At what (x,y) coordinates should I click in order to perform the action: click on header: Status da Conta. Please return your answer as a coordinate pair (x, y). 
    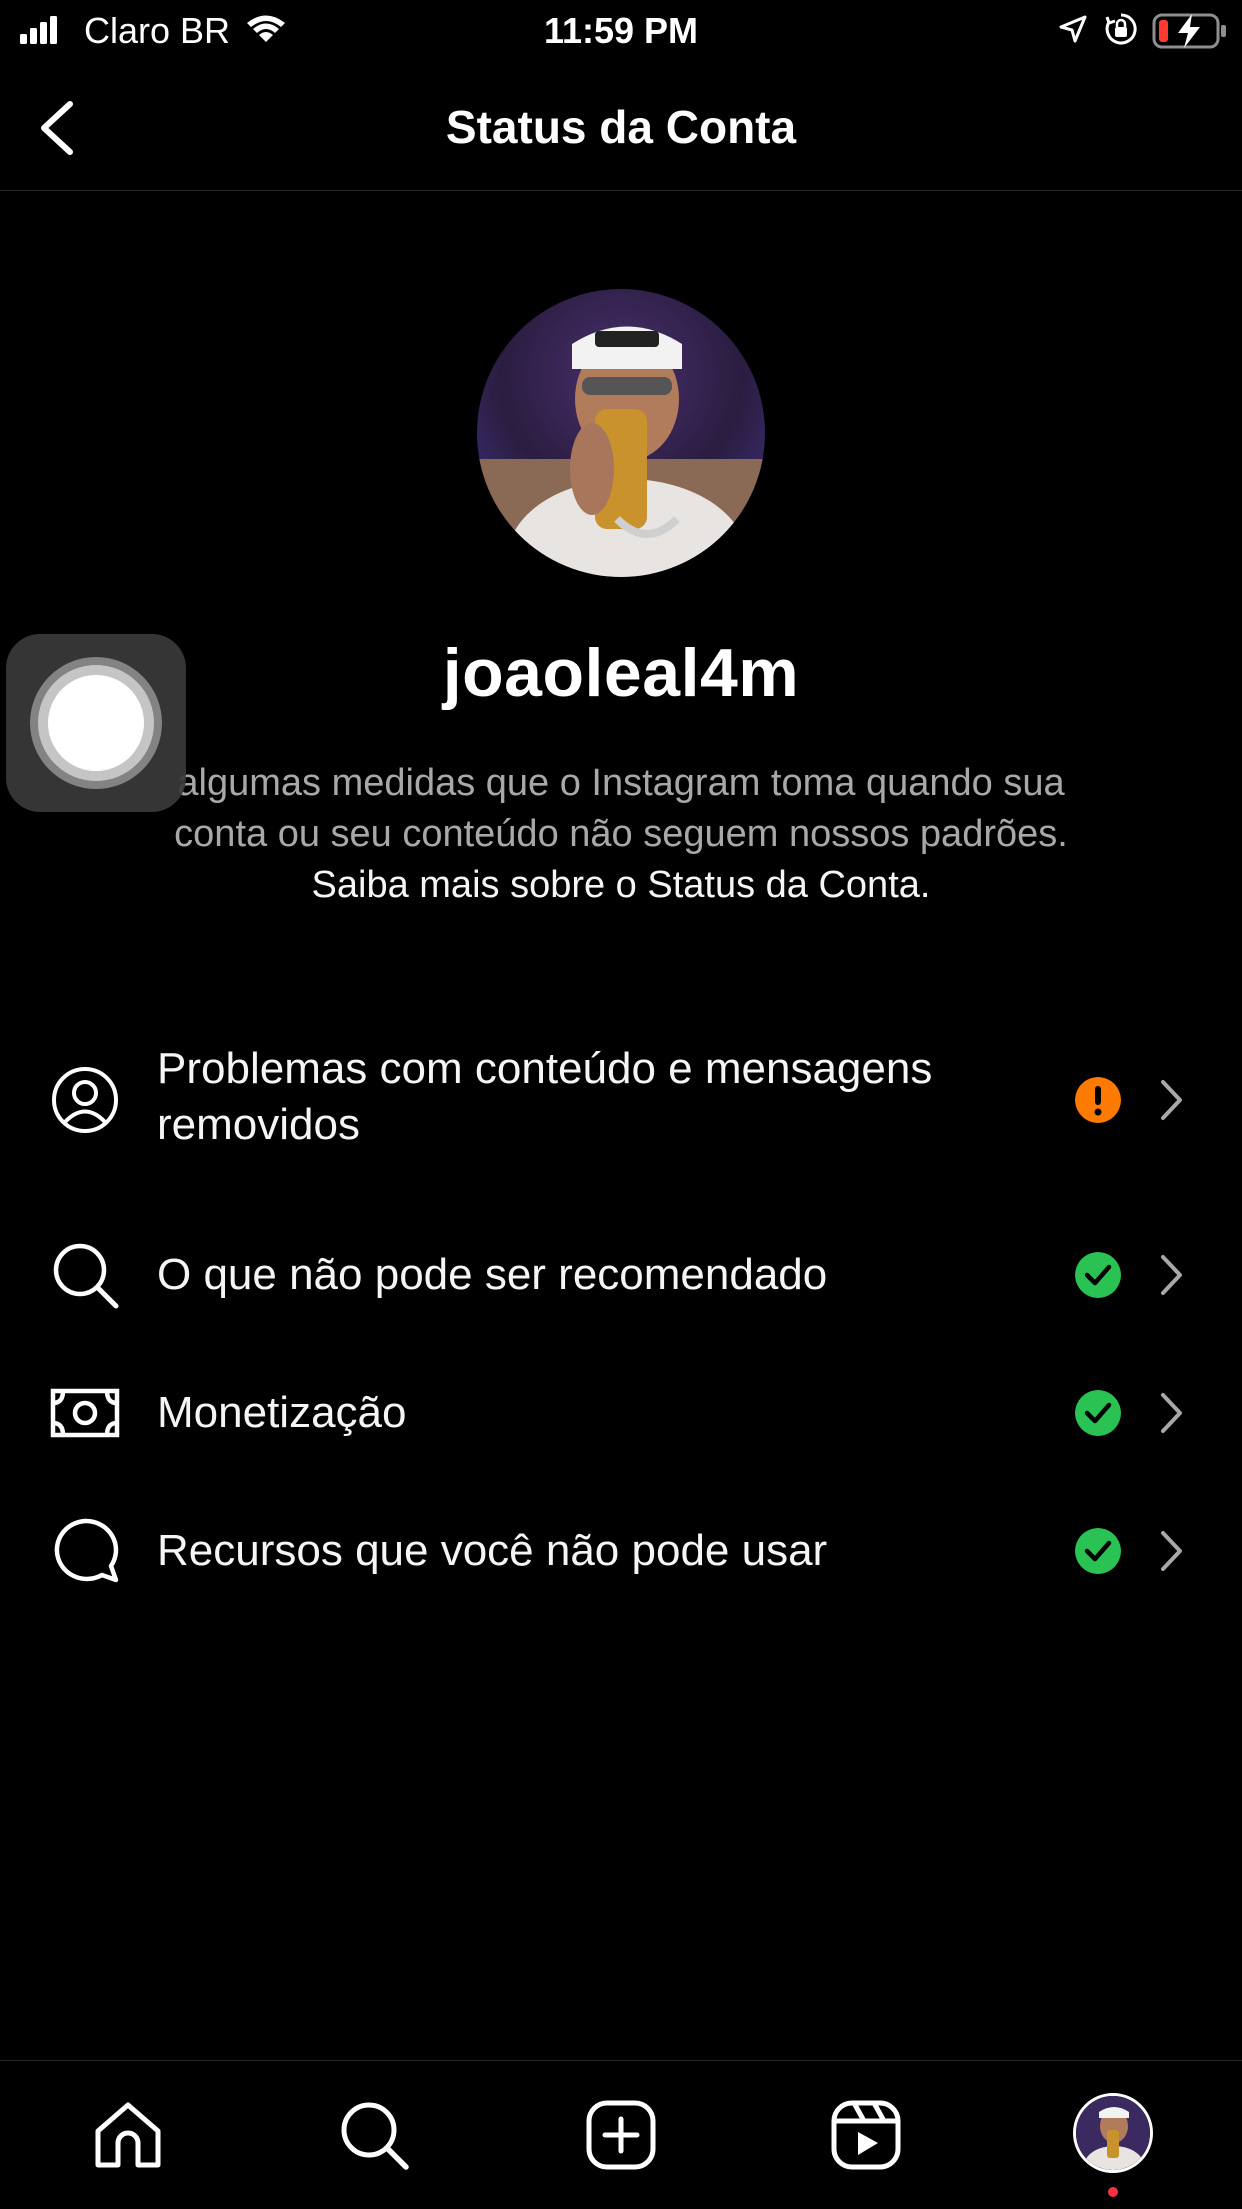
    Looking at the image, I should click on (621, 126).